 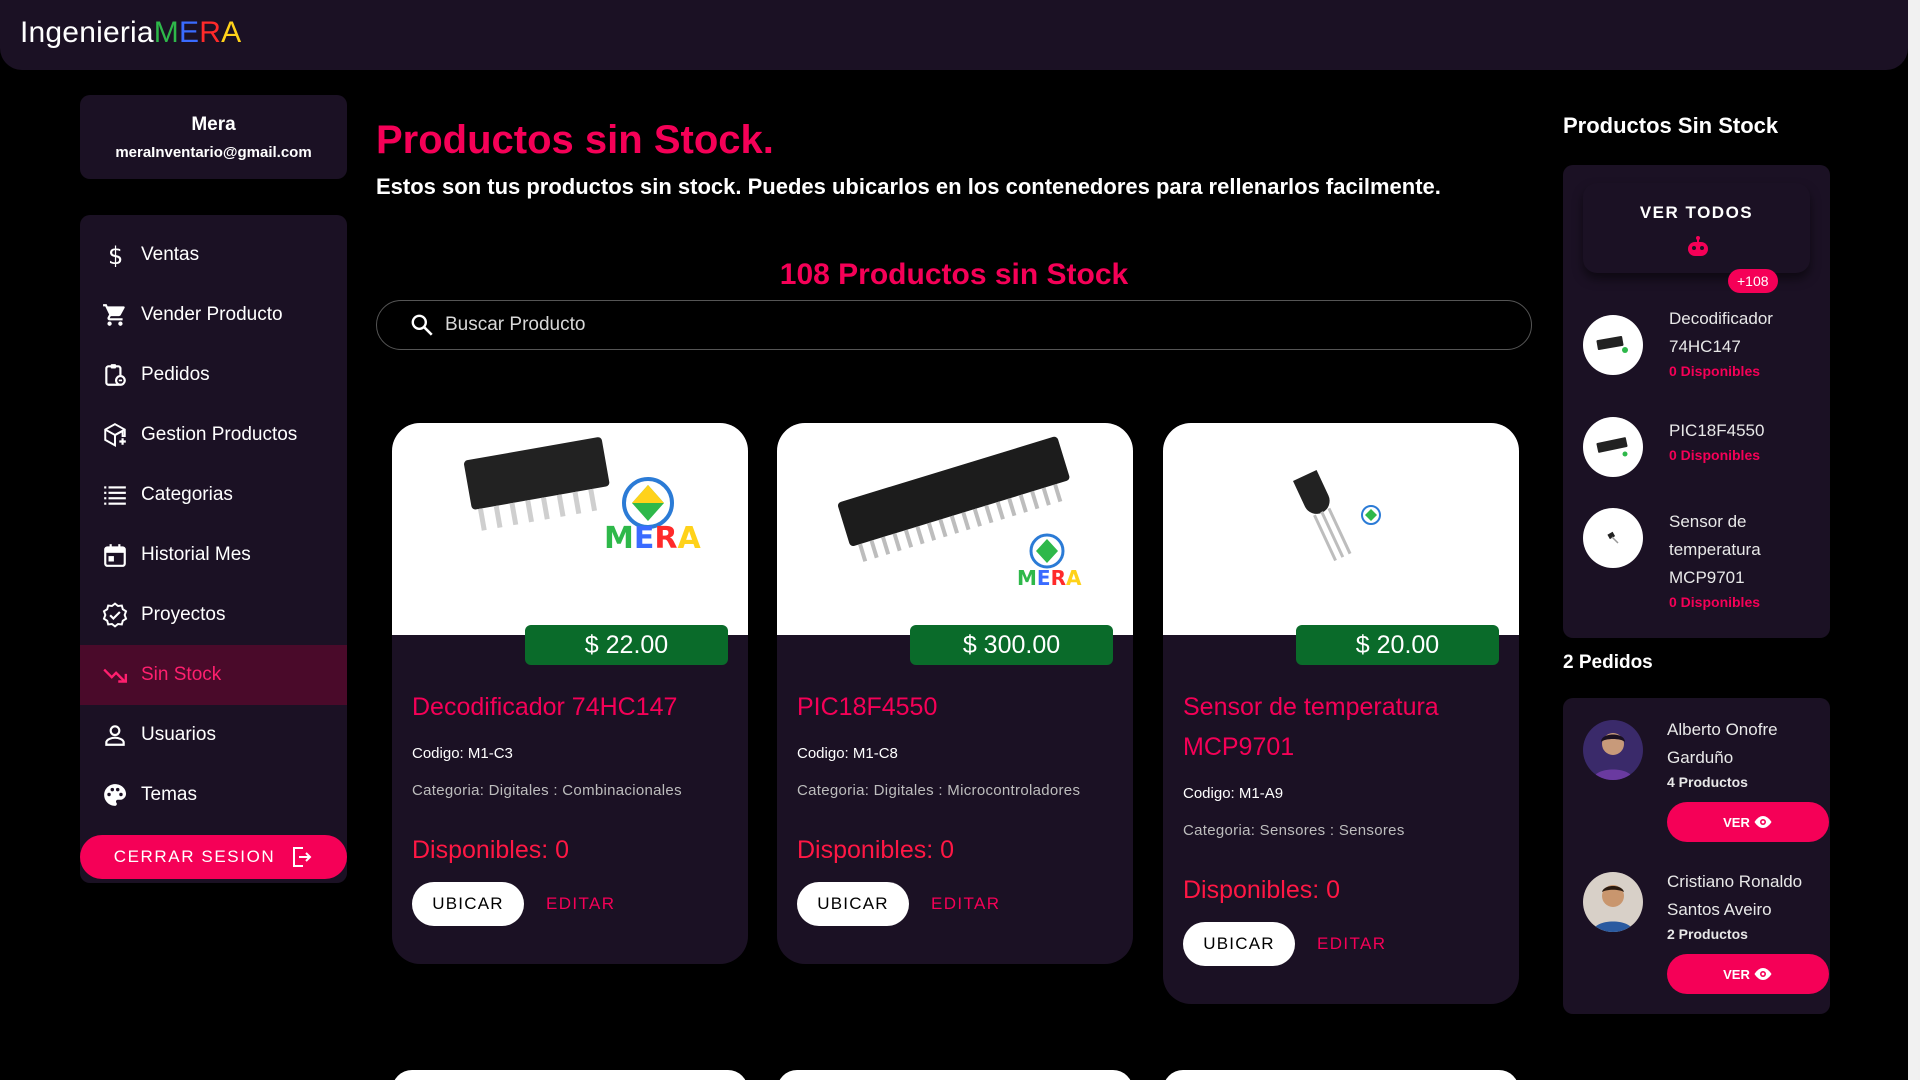 I want to click on sidebar-item-label: Sin Stock, so click(x=181, y=674).